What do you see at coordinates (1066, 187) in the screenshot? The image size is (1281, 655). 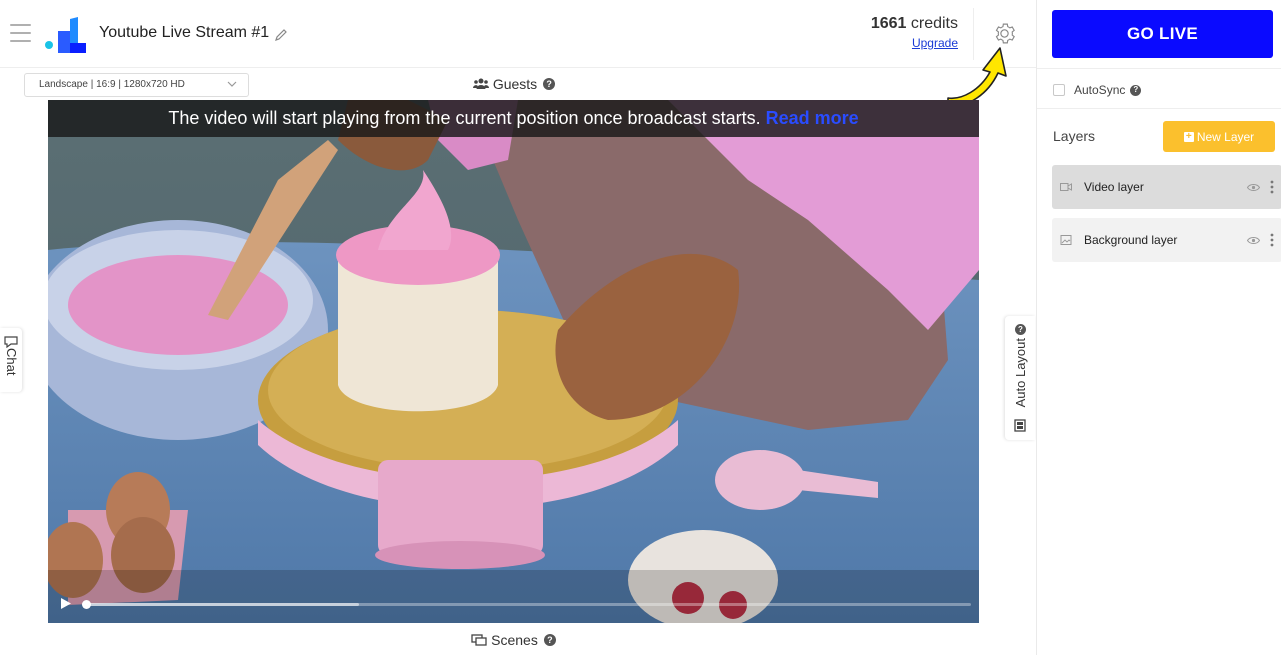 I see `video-camera-icon` at bounding box center [1066, 187].